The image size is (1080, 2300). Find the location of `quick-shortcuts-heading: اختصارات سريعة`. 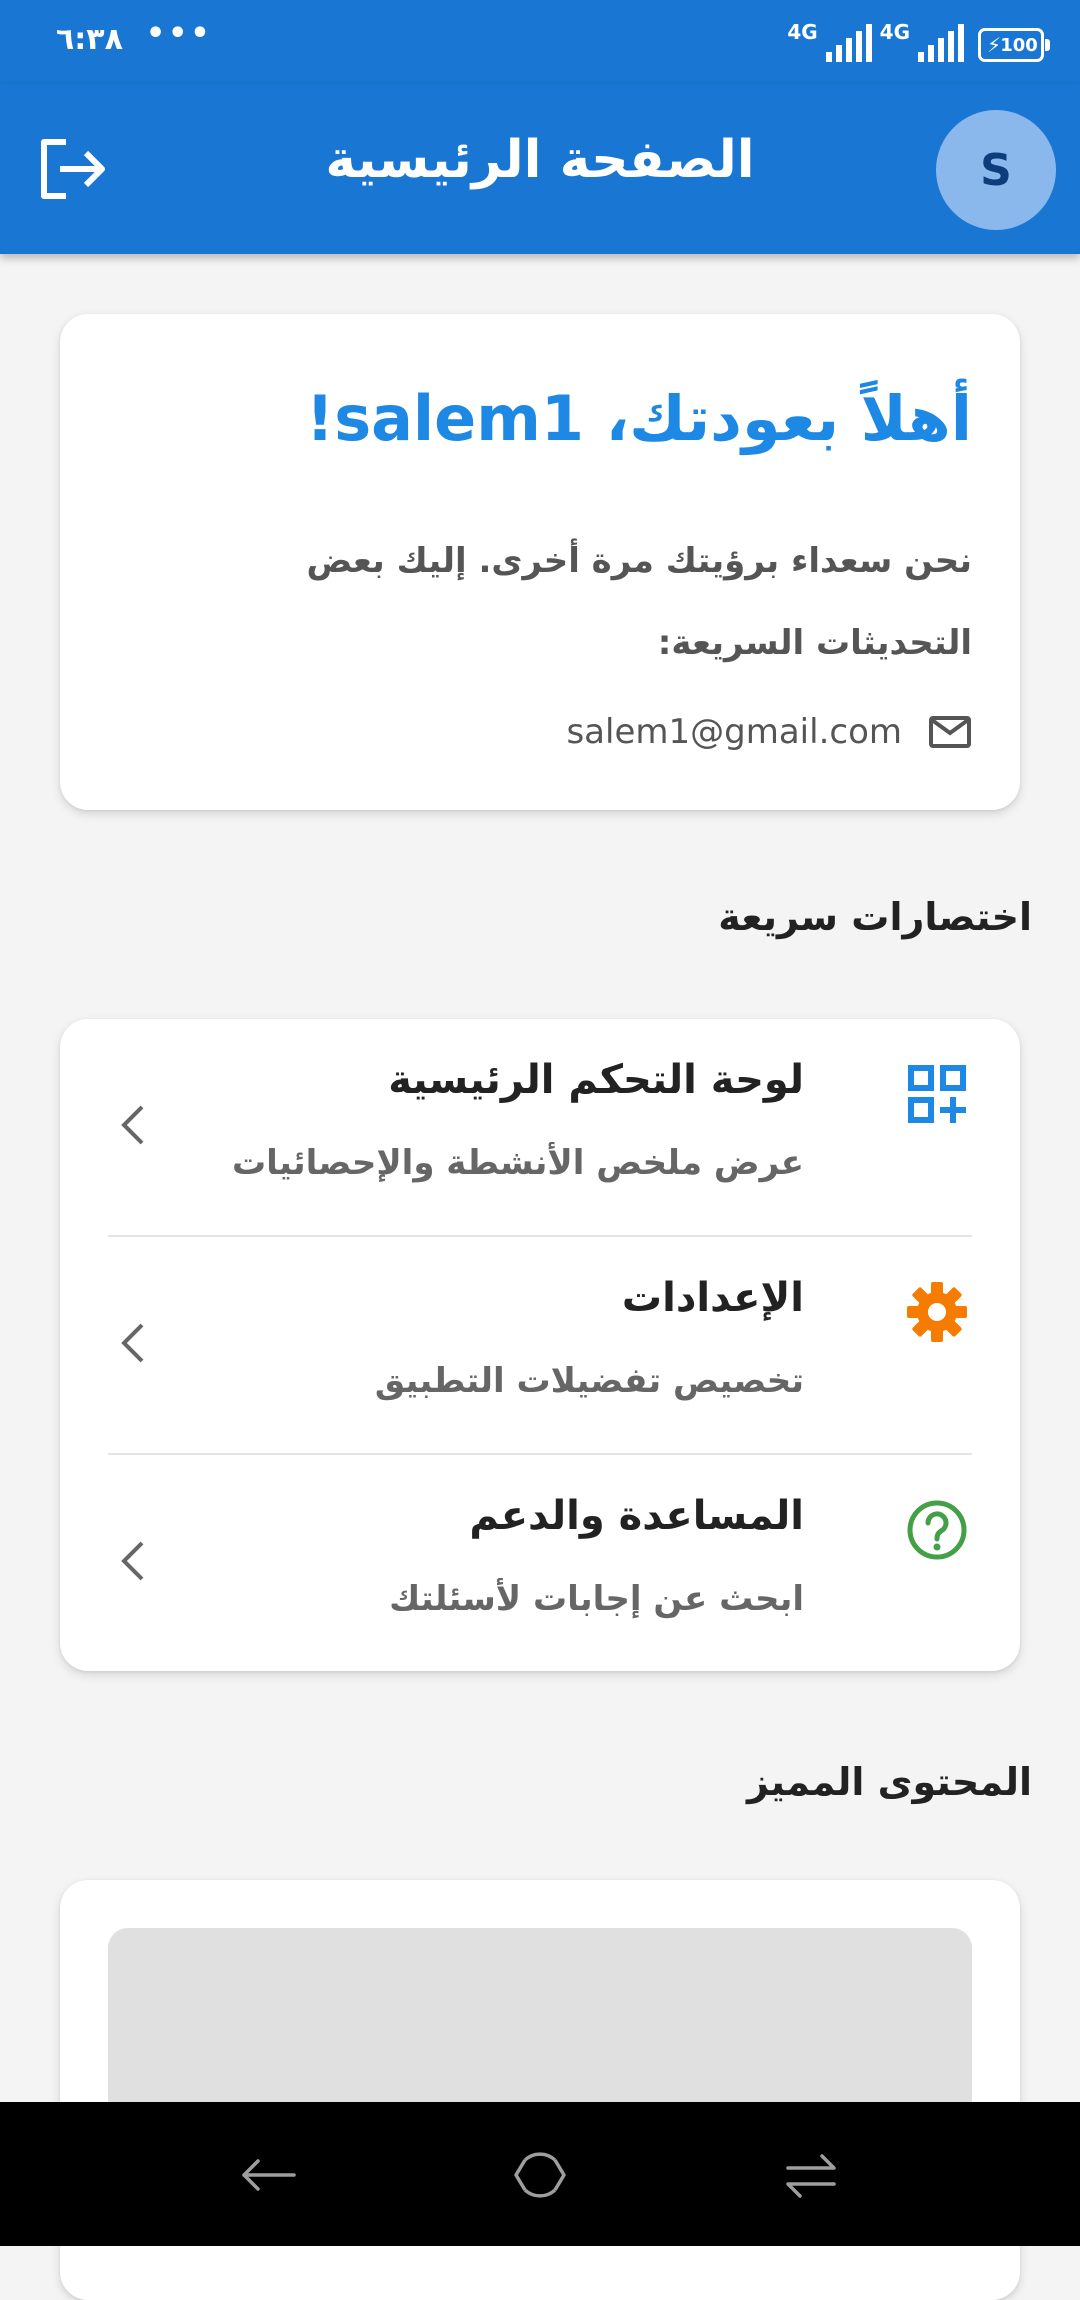

quick-shortcuts-heading: اختصارات سريعة is located at coordinates (875, 917).